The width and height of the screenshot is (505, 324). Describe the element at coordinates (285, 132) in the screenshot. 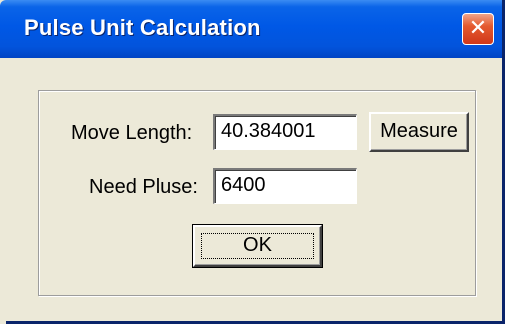

I see `move-length-field: 40.384001` at that location.